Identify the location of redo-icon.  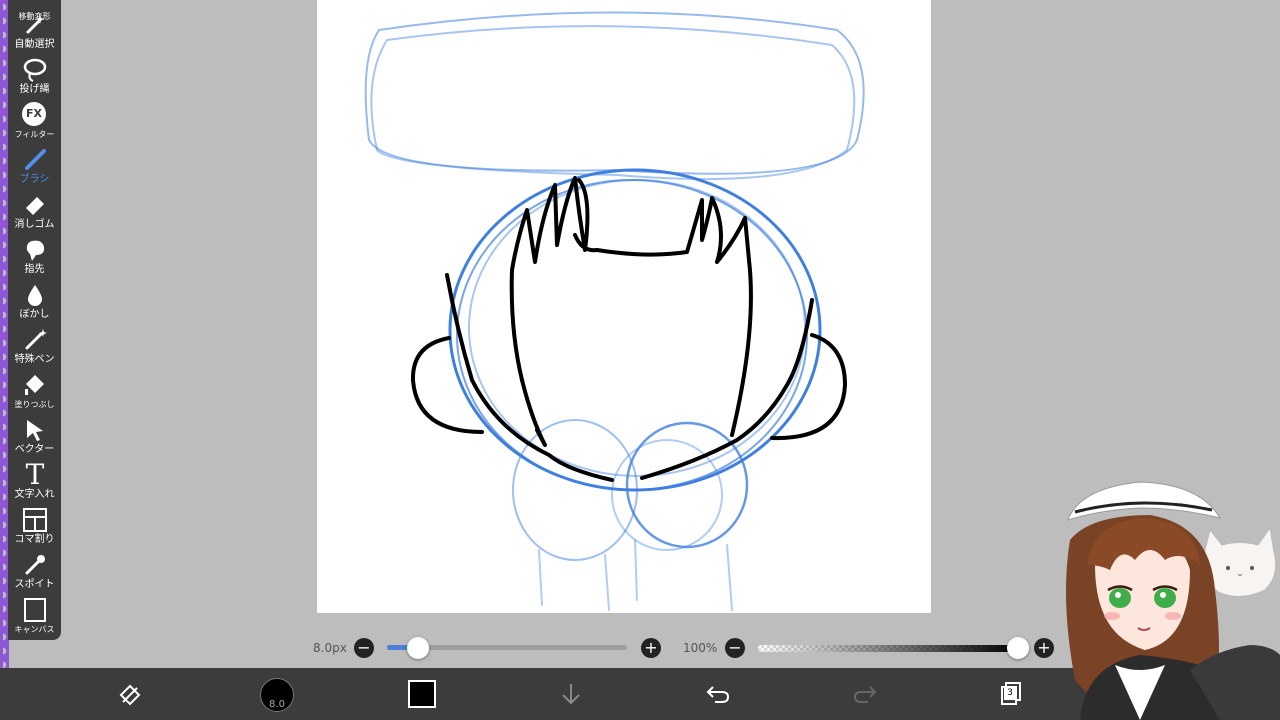
(865, 694).